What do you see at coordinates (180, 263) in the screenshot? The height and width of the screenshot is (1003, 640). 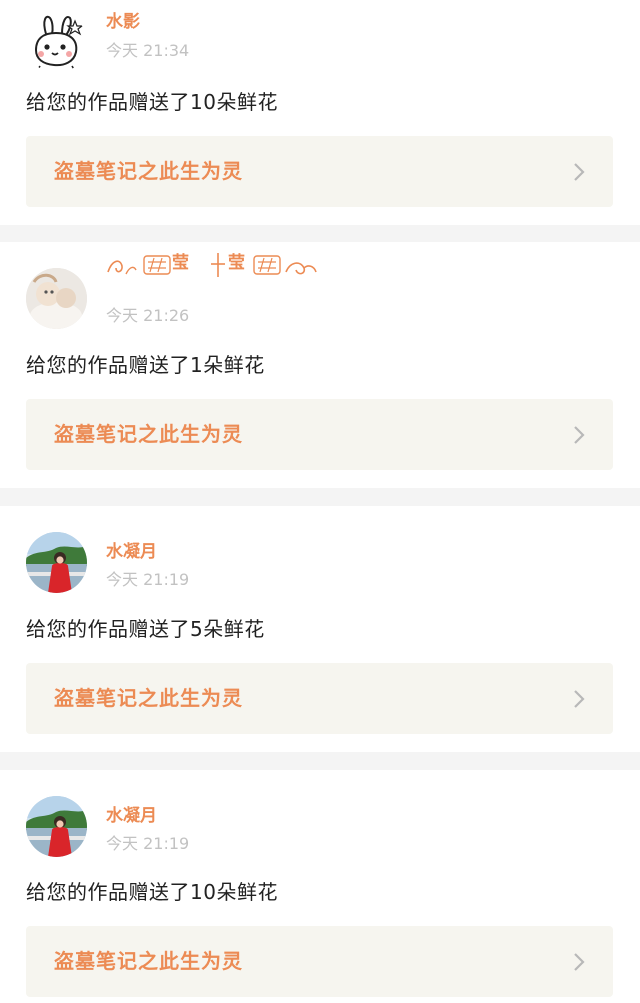 I see `username-part-1: 莹` at bounding box center [180, 263].